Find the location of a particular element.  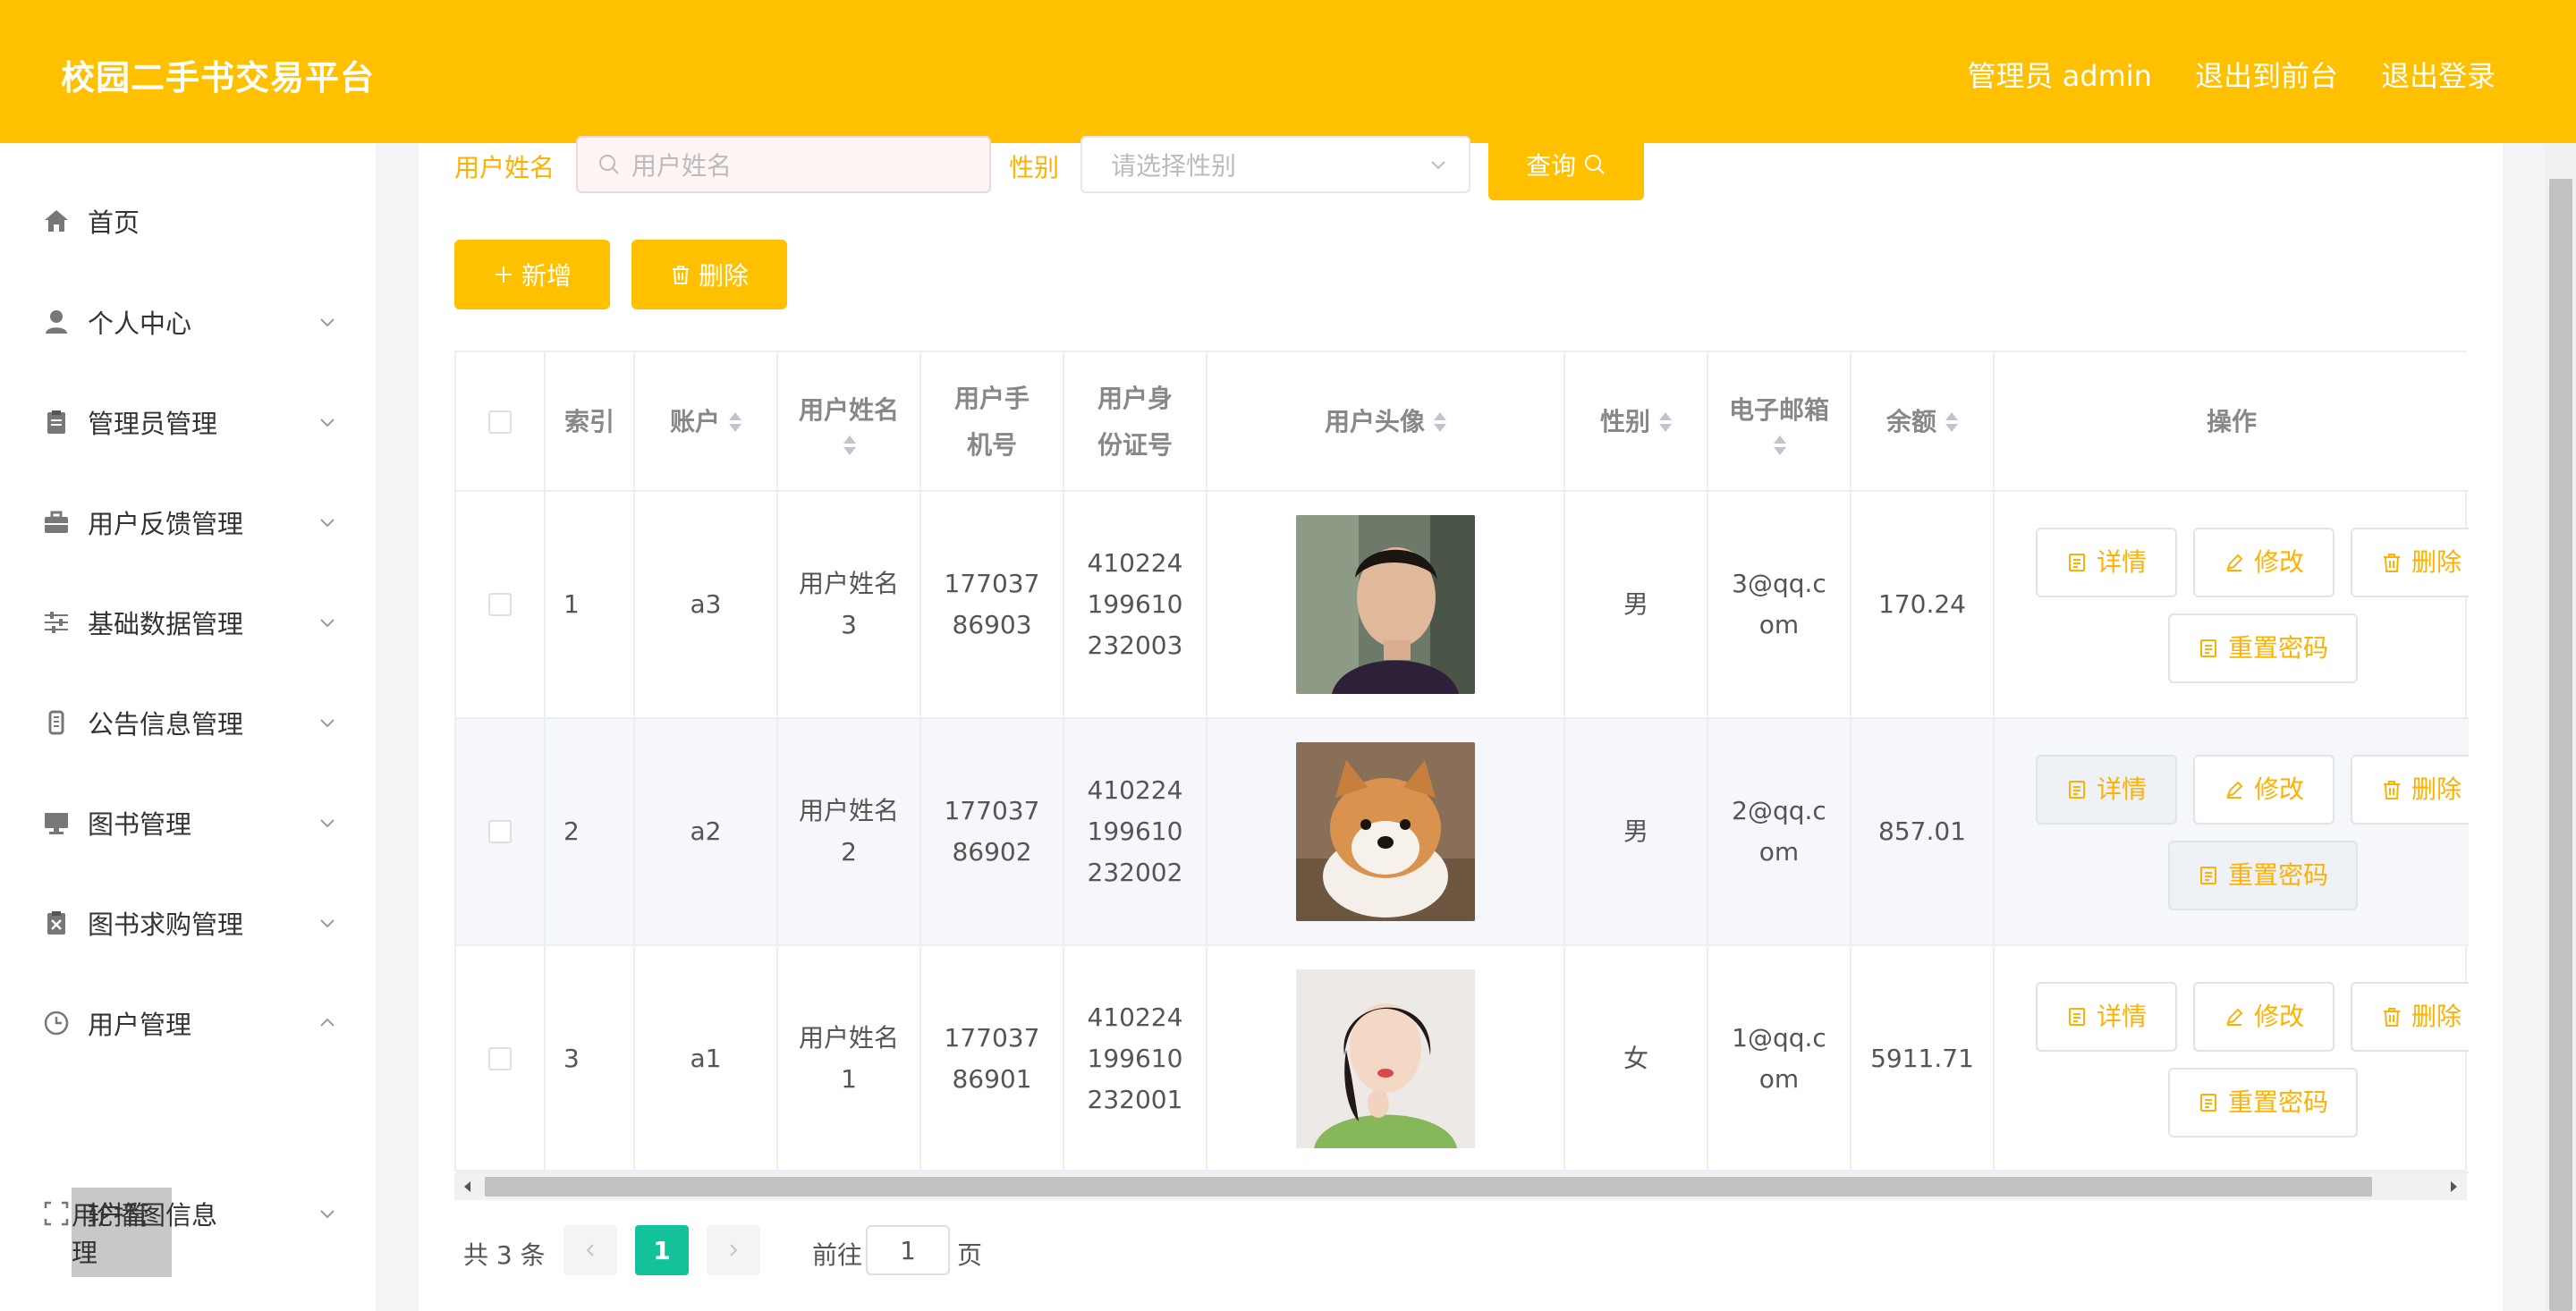

sidebar-item-book-manage: 图书管理 is located at coordinates (188, 823).